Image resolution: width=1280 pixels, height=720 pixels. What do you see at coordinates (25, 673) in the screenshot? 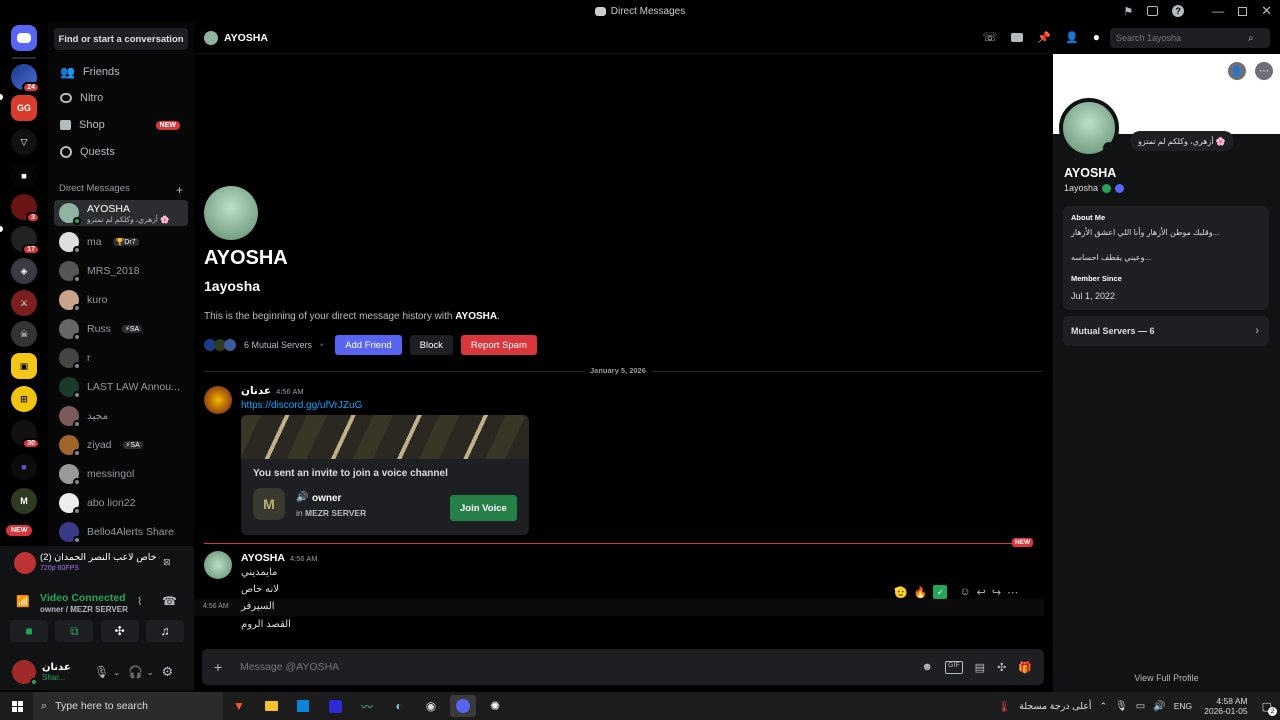
I see `user-avatar` at bounding box center [25, 673].